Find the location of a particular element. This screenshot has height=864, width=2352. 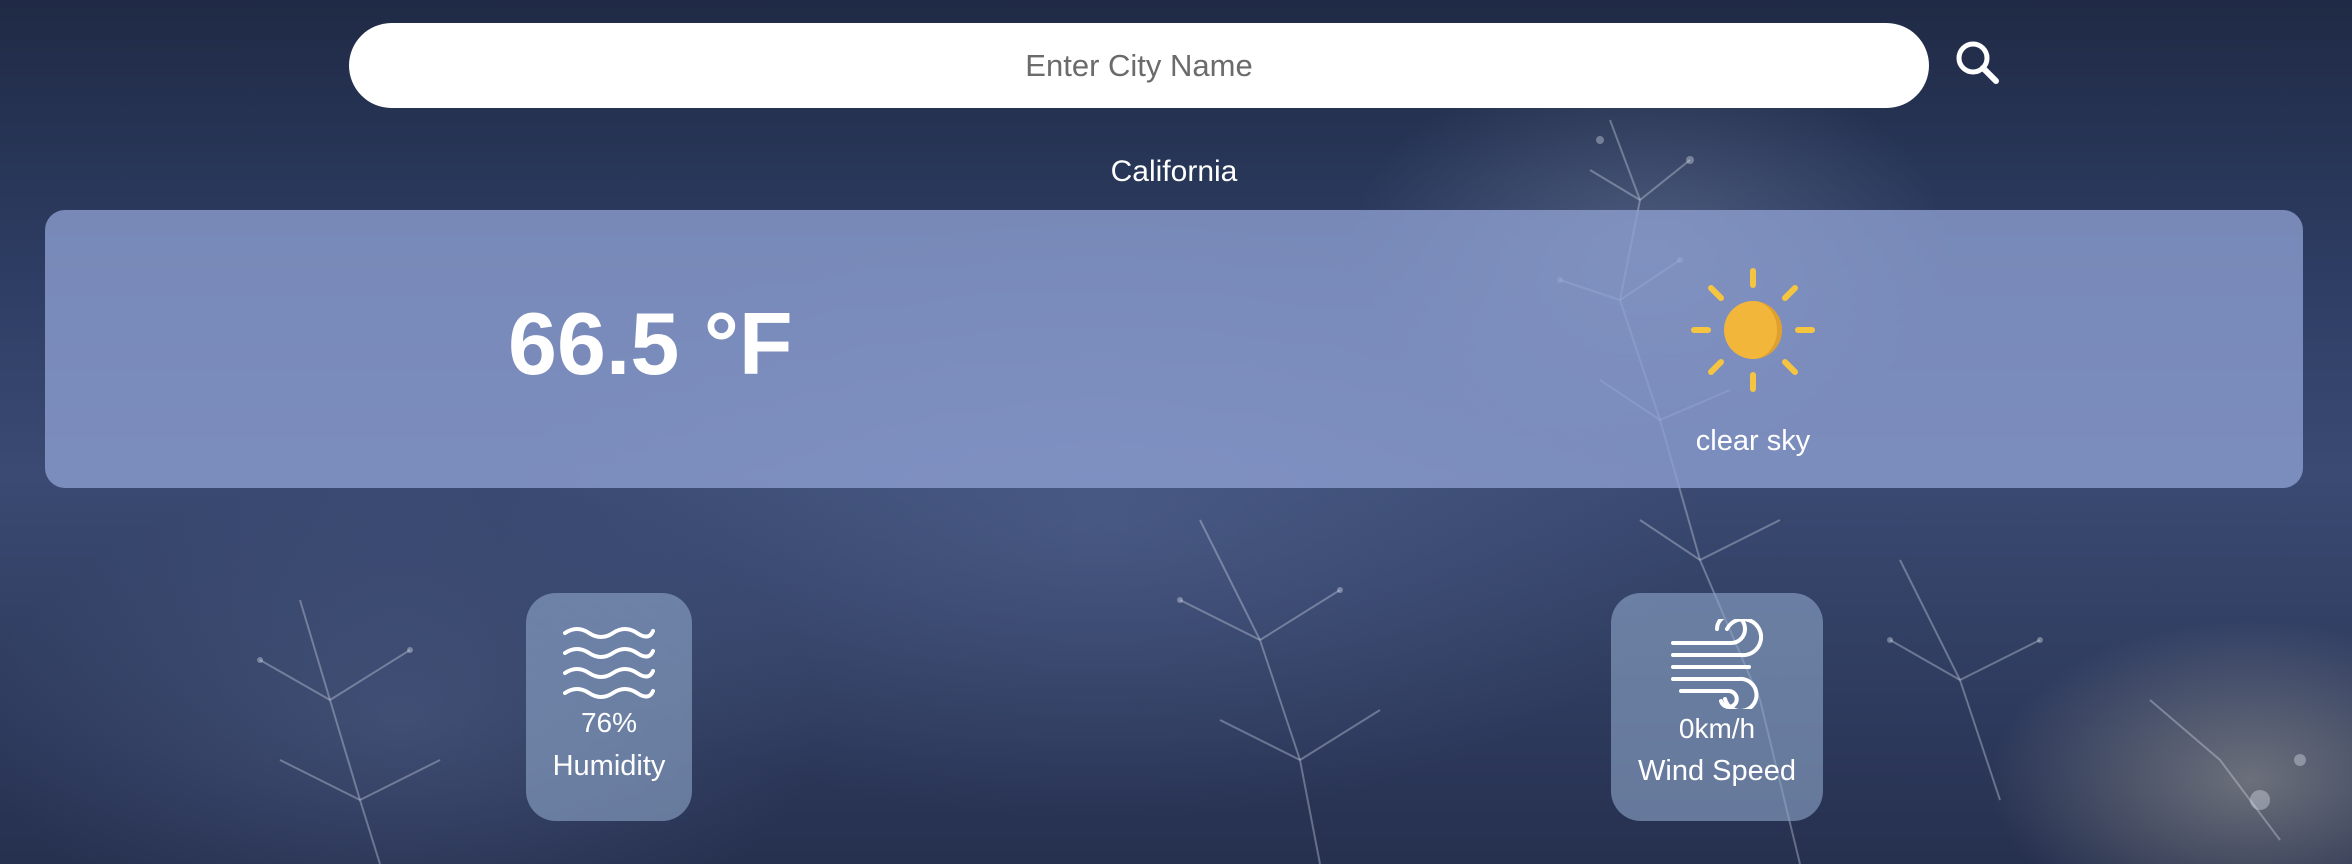

wind-icon is located at coordinates (1717, 664).